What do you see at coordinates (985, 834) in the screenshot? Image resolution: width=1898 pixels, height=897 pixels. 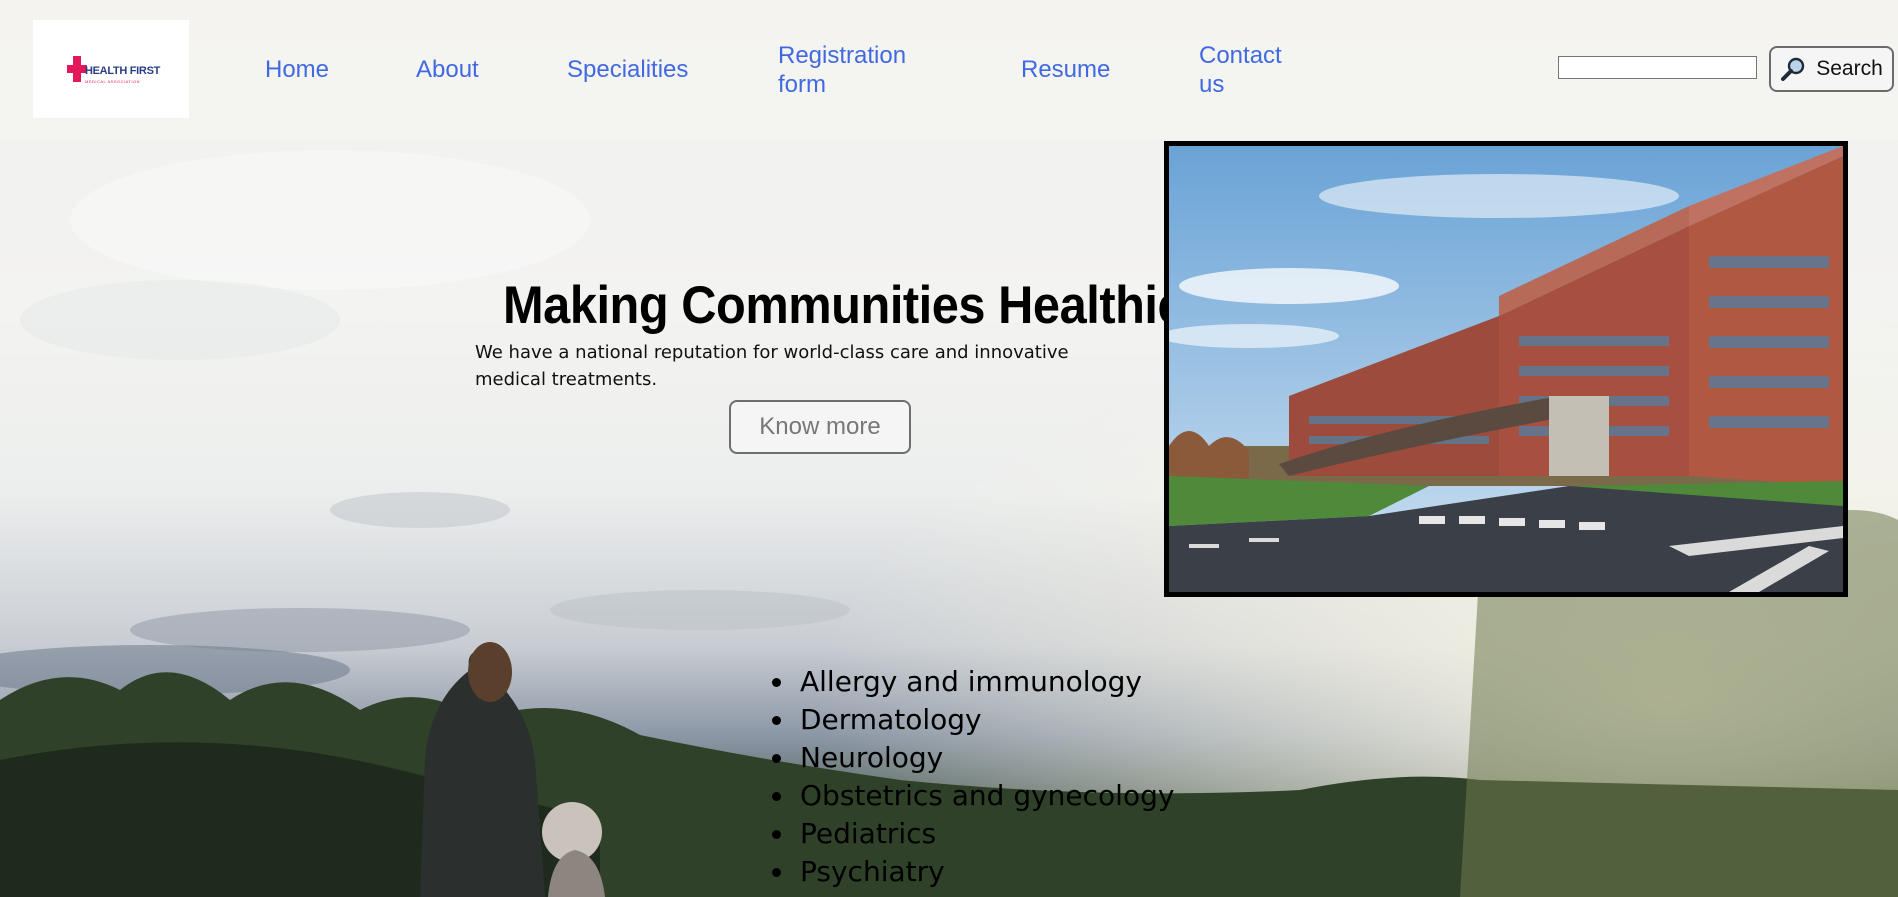 I see `list-item: Pediatrics` at bounding box center [985, 834].